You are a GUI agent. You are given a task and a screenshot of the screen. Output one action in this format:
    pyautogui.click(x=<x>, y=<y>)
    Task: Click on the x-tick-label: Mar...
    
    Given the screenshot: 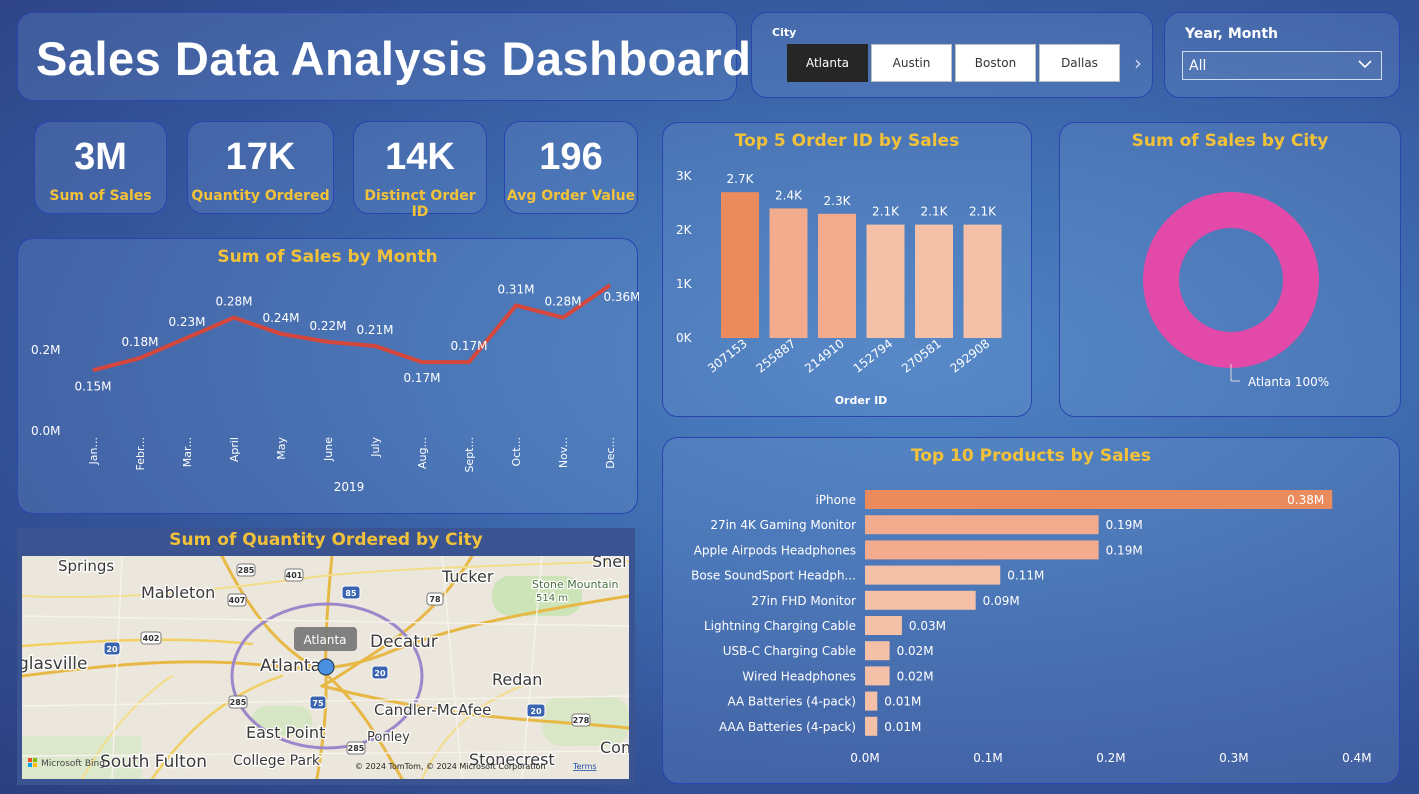 What is the action you would take?
    pyautogui.click(x=187, y=452)
    